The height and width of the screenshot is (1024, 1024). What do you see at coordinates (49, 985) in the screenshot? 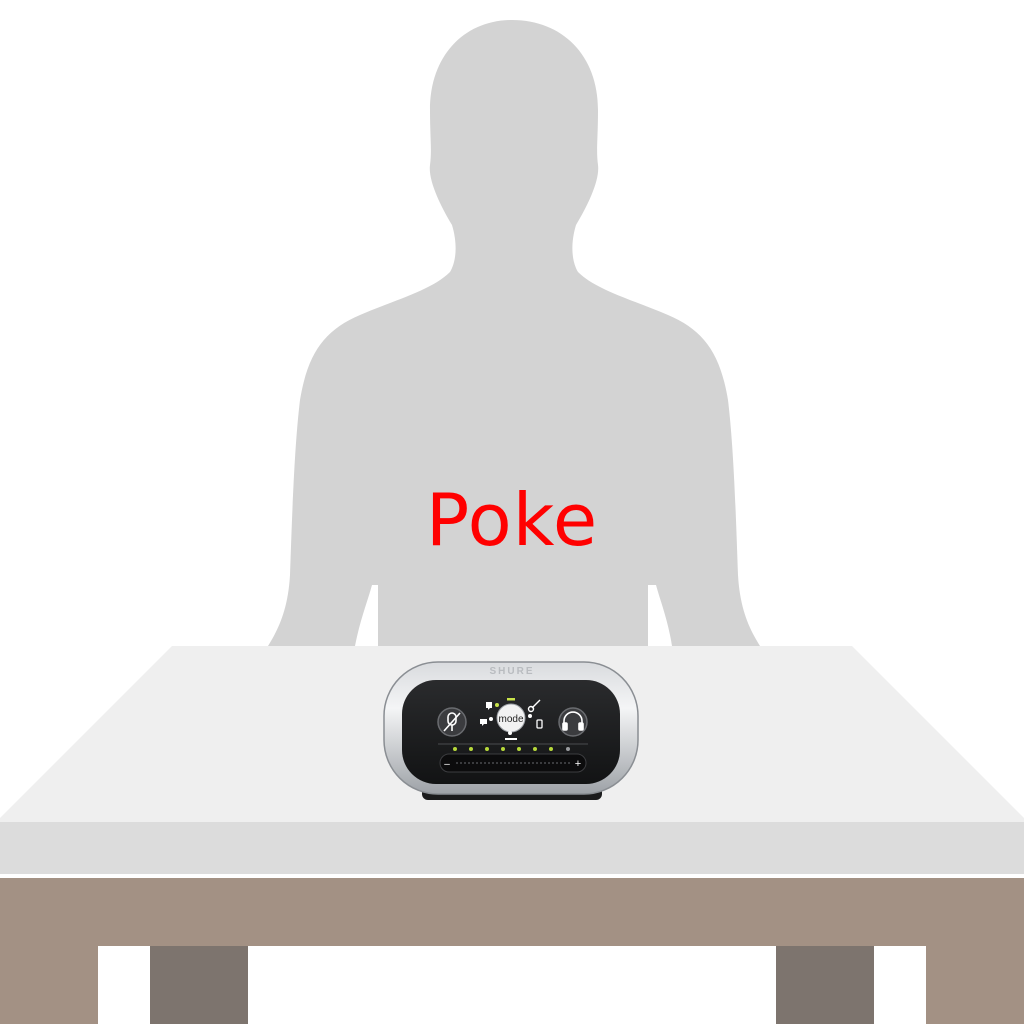
I see `table-leg-outer-left` at bounding box center [49, 985].